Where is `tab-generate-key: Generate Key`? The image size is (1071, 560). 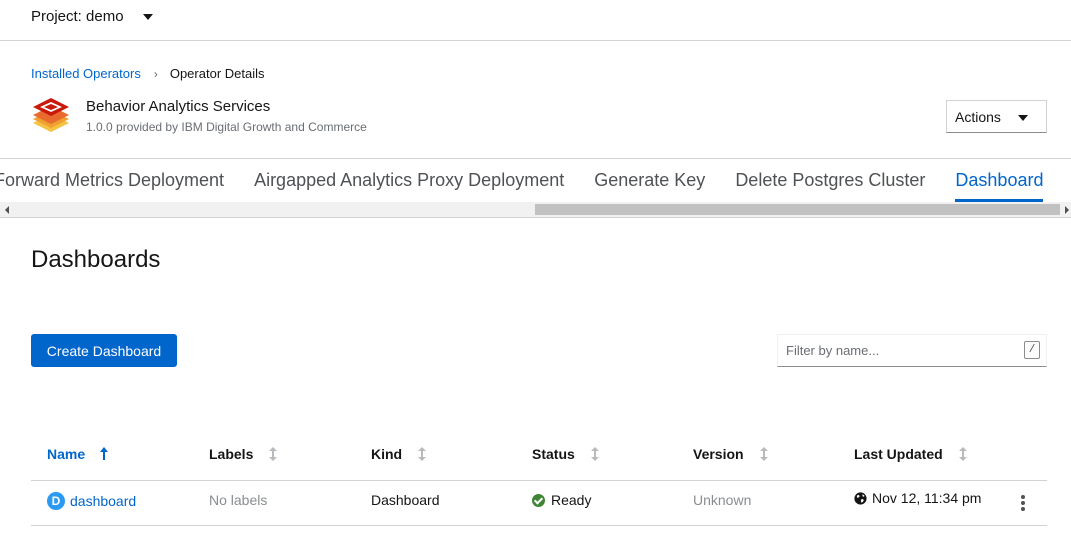
tab-generate-key: Generate Key is located at coordinates (649, 180).